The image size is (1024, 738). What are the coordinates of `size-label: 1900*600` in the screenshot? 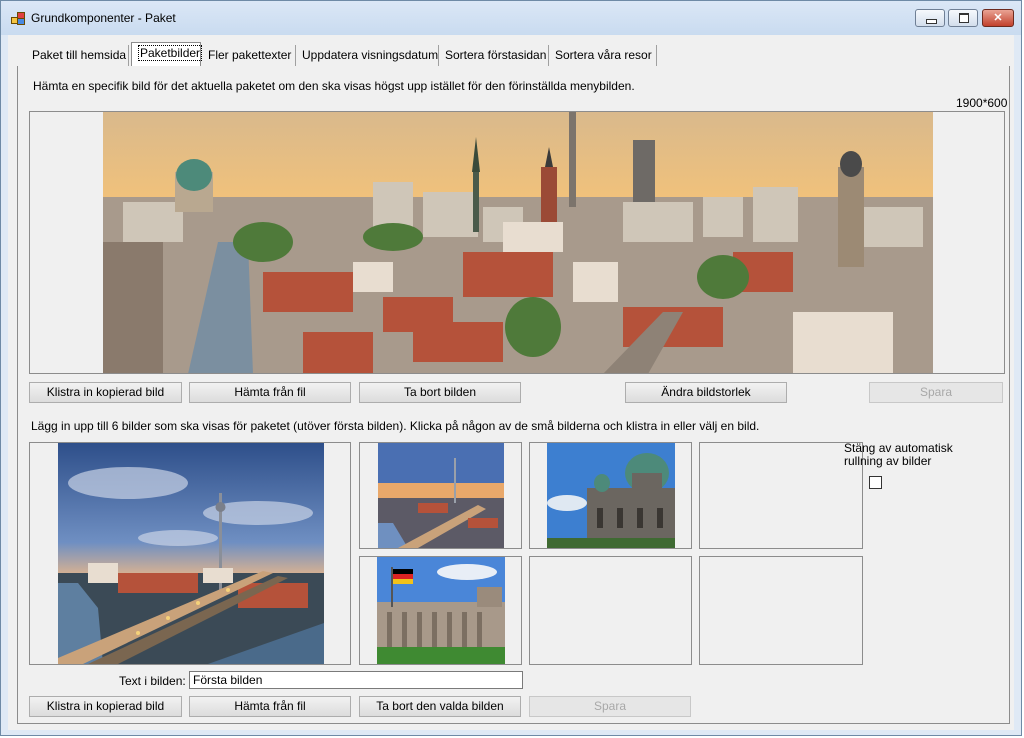 It's located at (982, 103).